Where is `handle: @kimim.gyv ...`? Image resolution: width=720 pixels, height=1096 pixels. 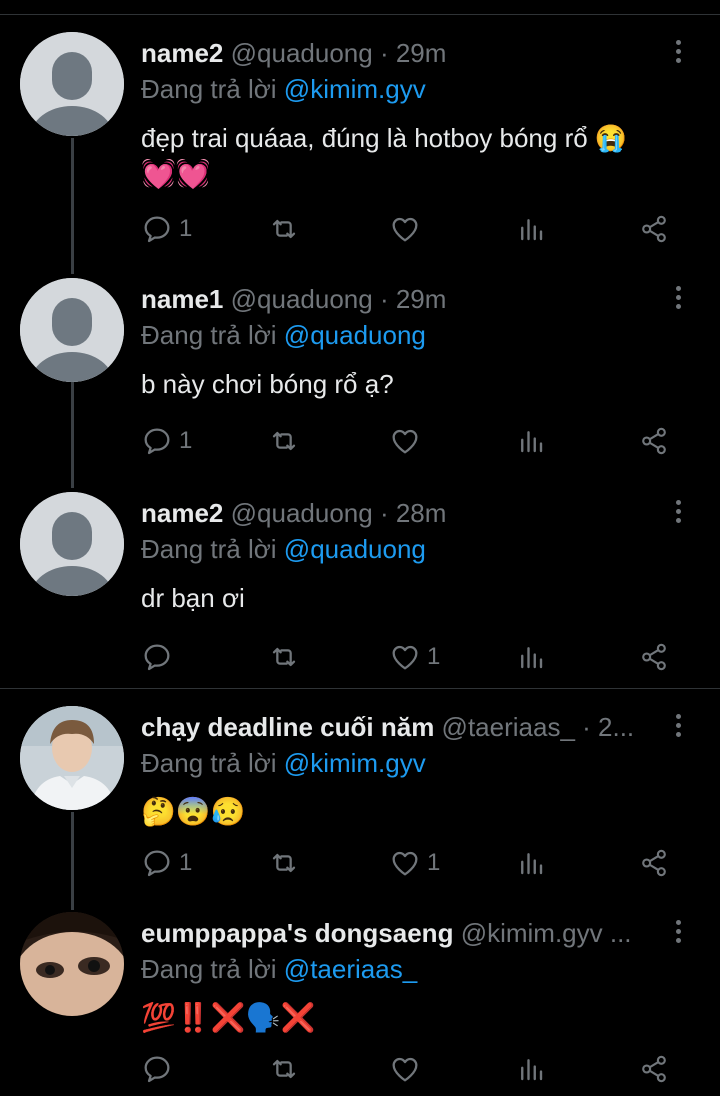 handle: @kimim.gyv ... is located at coordinates (546, 933).